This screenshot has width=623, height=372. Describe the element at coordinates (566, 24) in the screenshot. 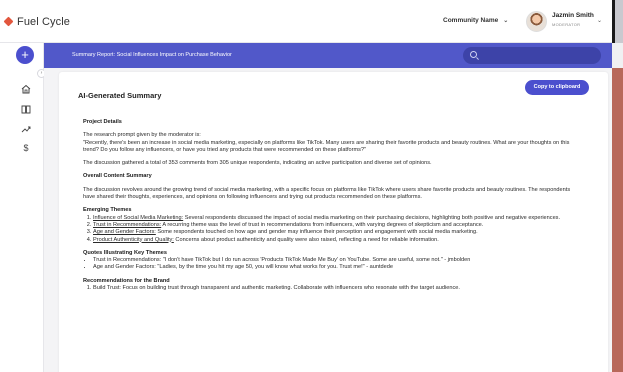

I see `user-role: MODERATOR` at that location.